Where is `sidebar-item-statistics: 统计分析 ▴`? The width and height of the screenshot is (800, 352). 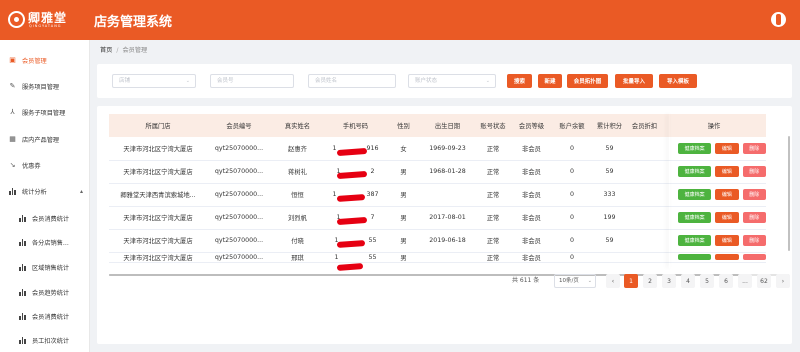 sidebar-item-statistics: 统计分析 ▴ is located at coordinates (45, 191).